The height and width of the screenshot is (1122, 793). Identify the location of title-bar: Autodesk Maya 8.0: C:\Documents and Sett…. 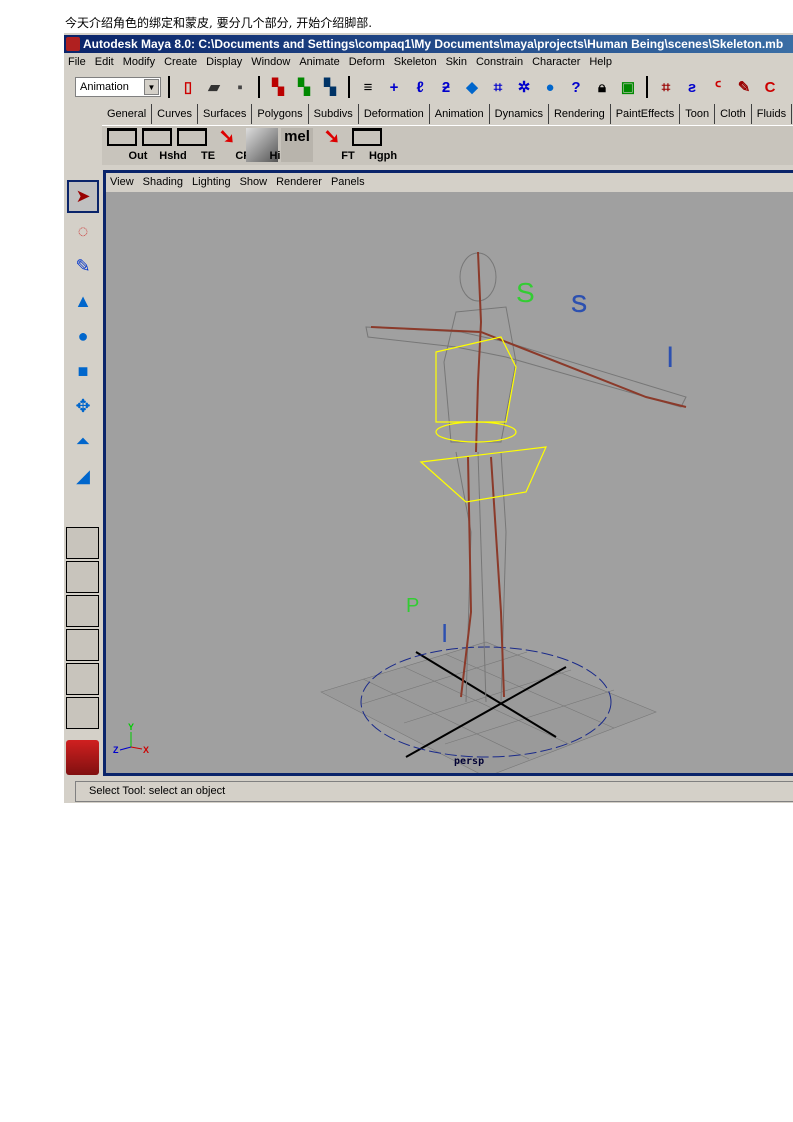
(428, 44).